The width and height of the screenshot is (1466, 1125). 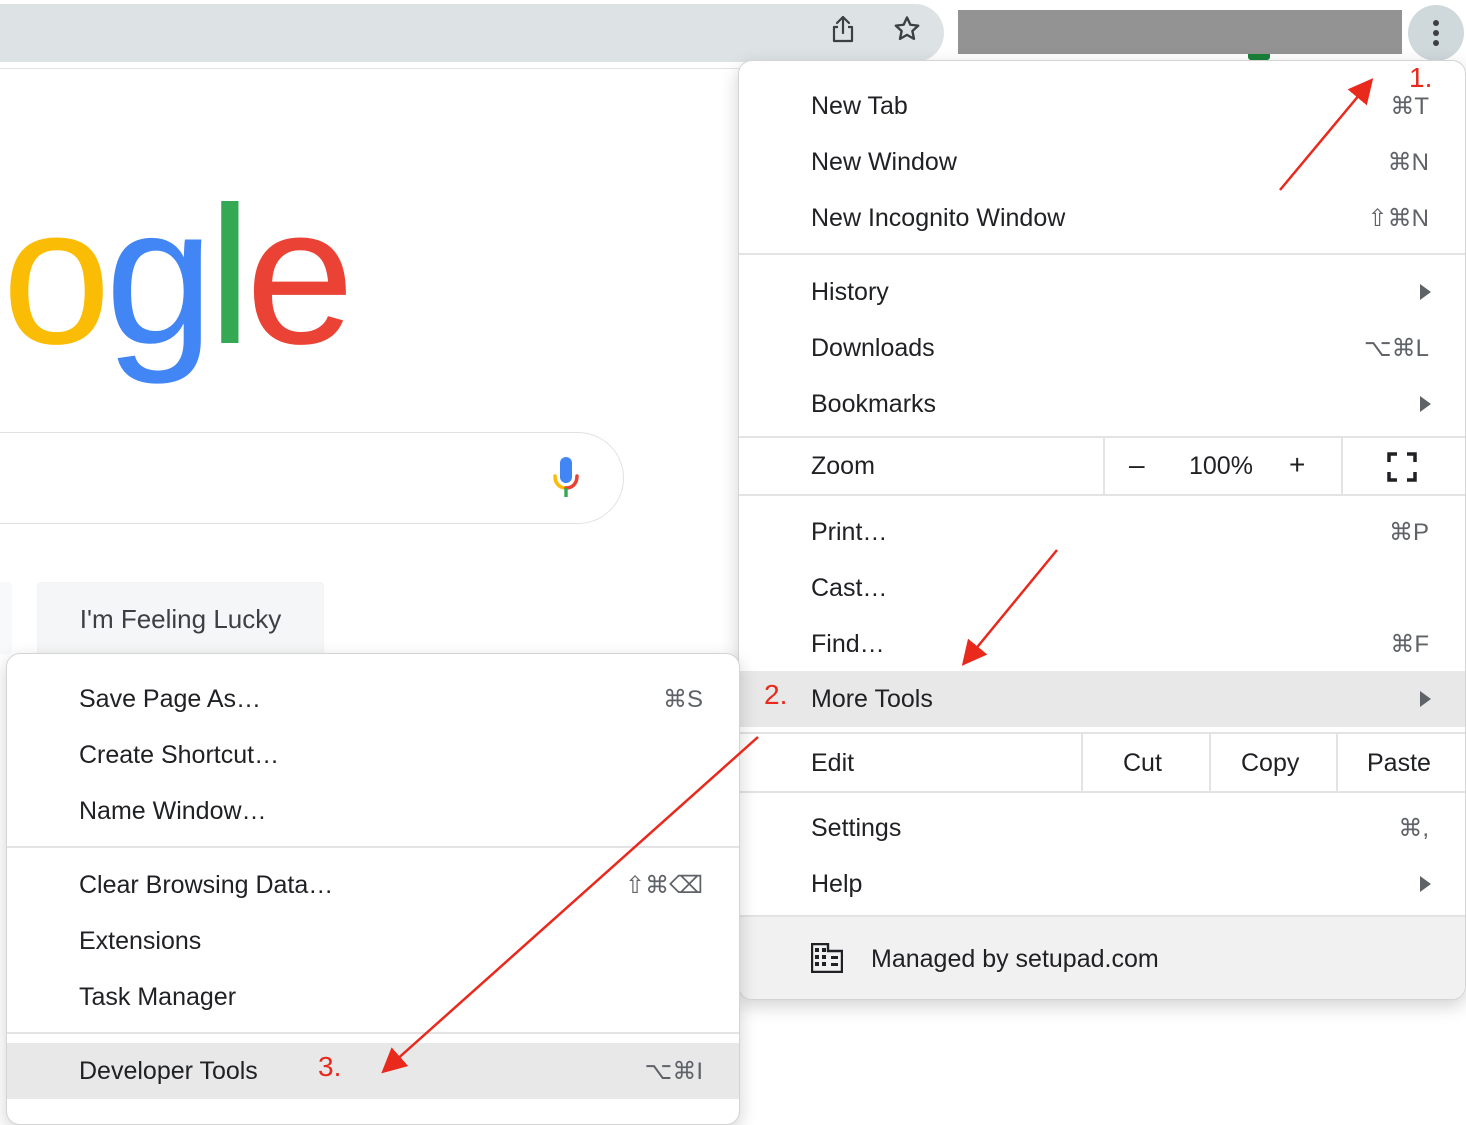 I want to click on menu-item-bookmarks: Bookmarks, so click(x=1102, y=404).